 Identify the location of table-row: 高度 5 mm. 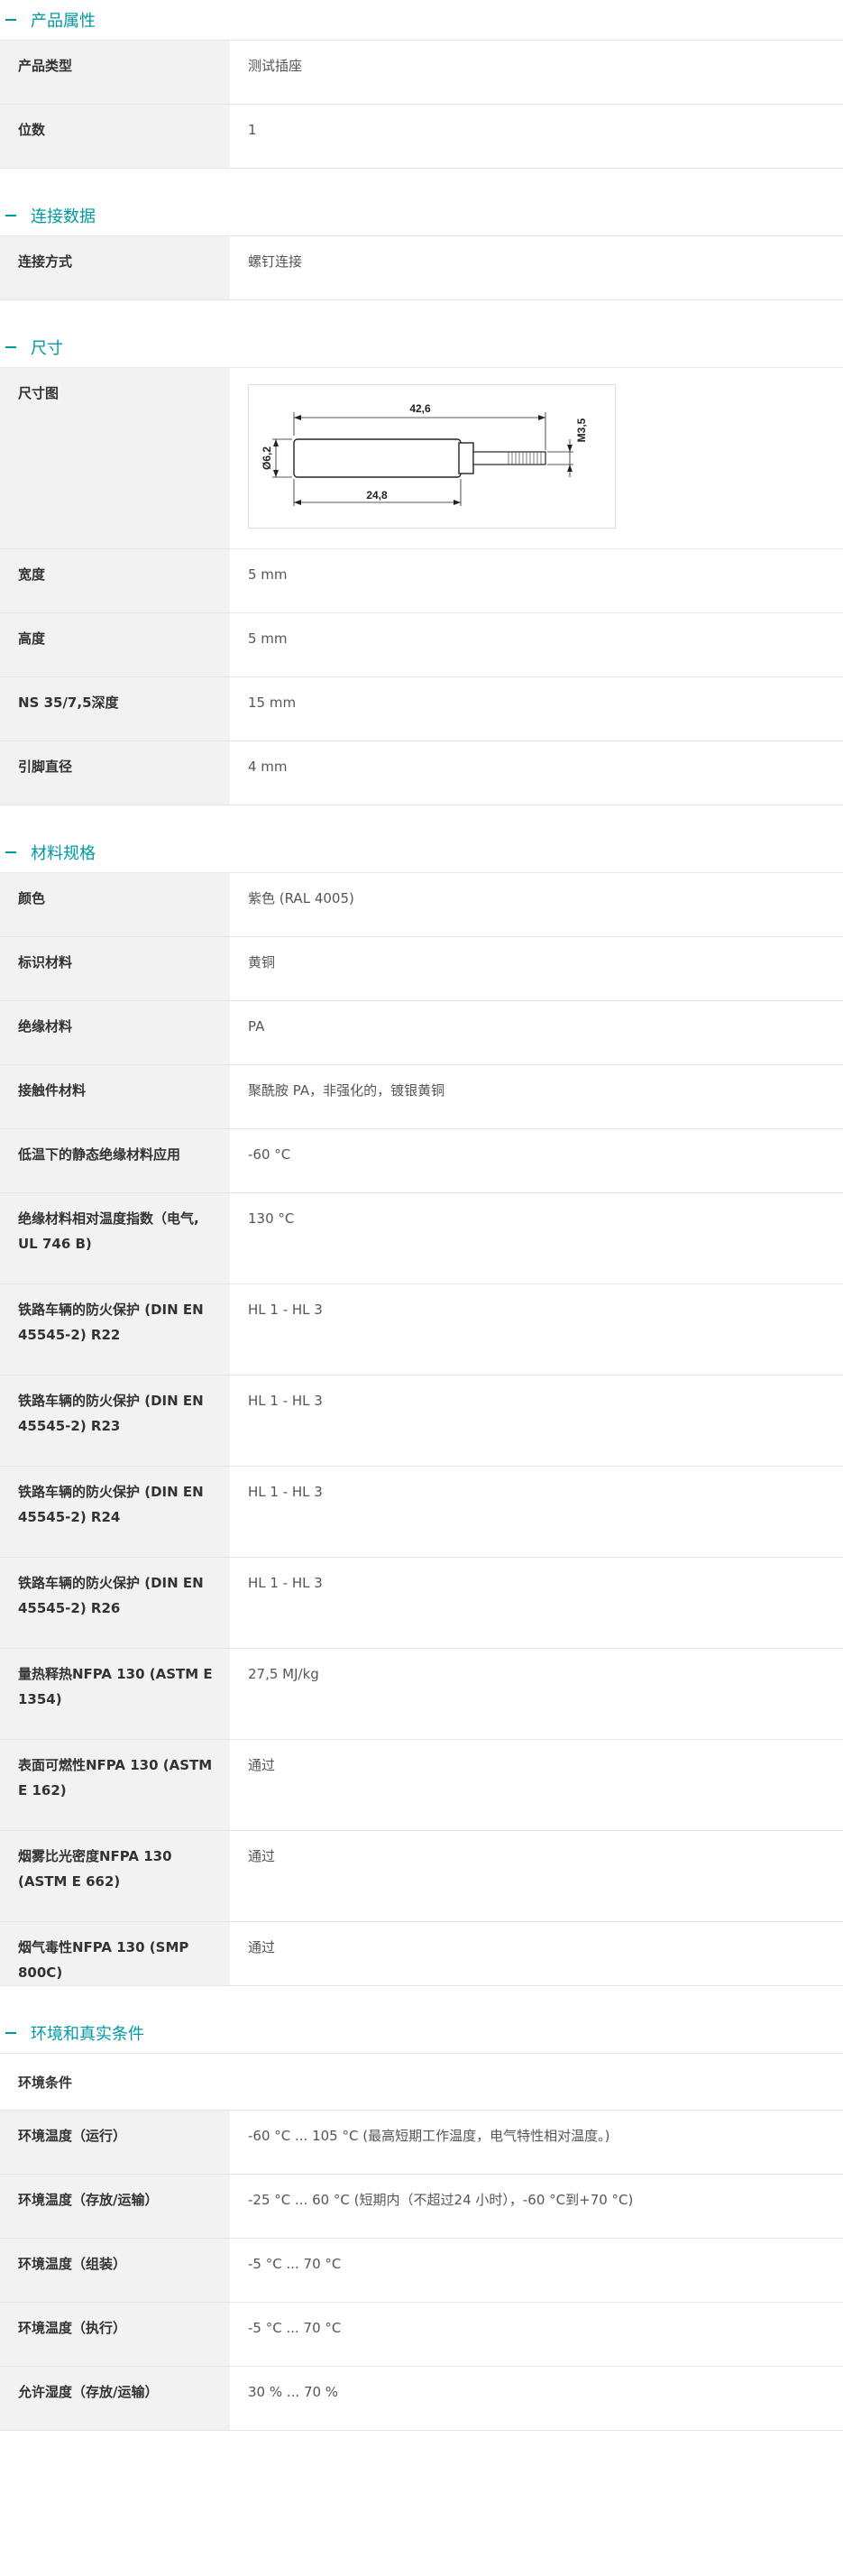
(422, 645).